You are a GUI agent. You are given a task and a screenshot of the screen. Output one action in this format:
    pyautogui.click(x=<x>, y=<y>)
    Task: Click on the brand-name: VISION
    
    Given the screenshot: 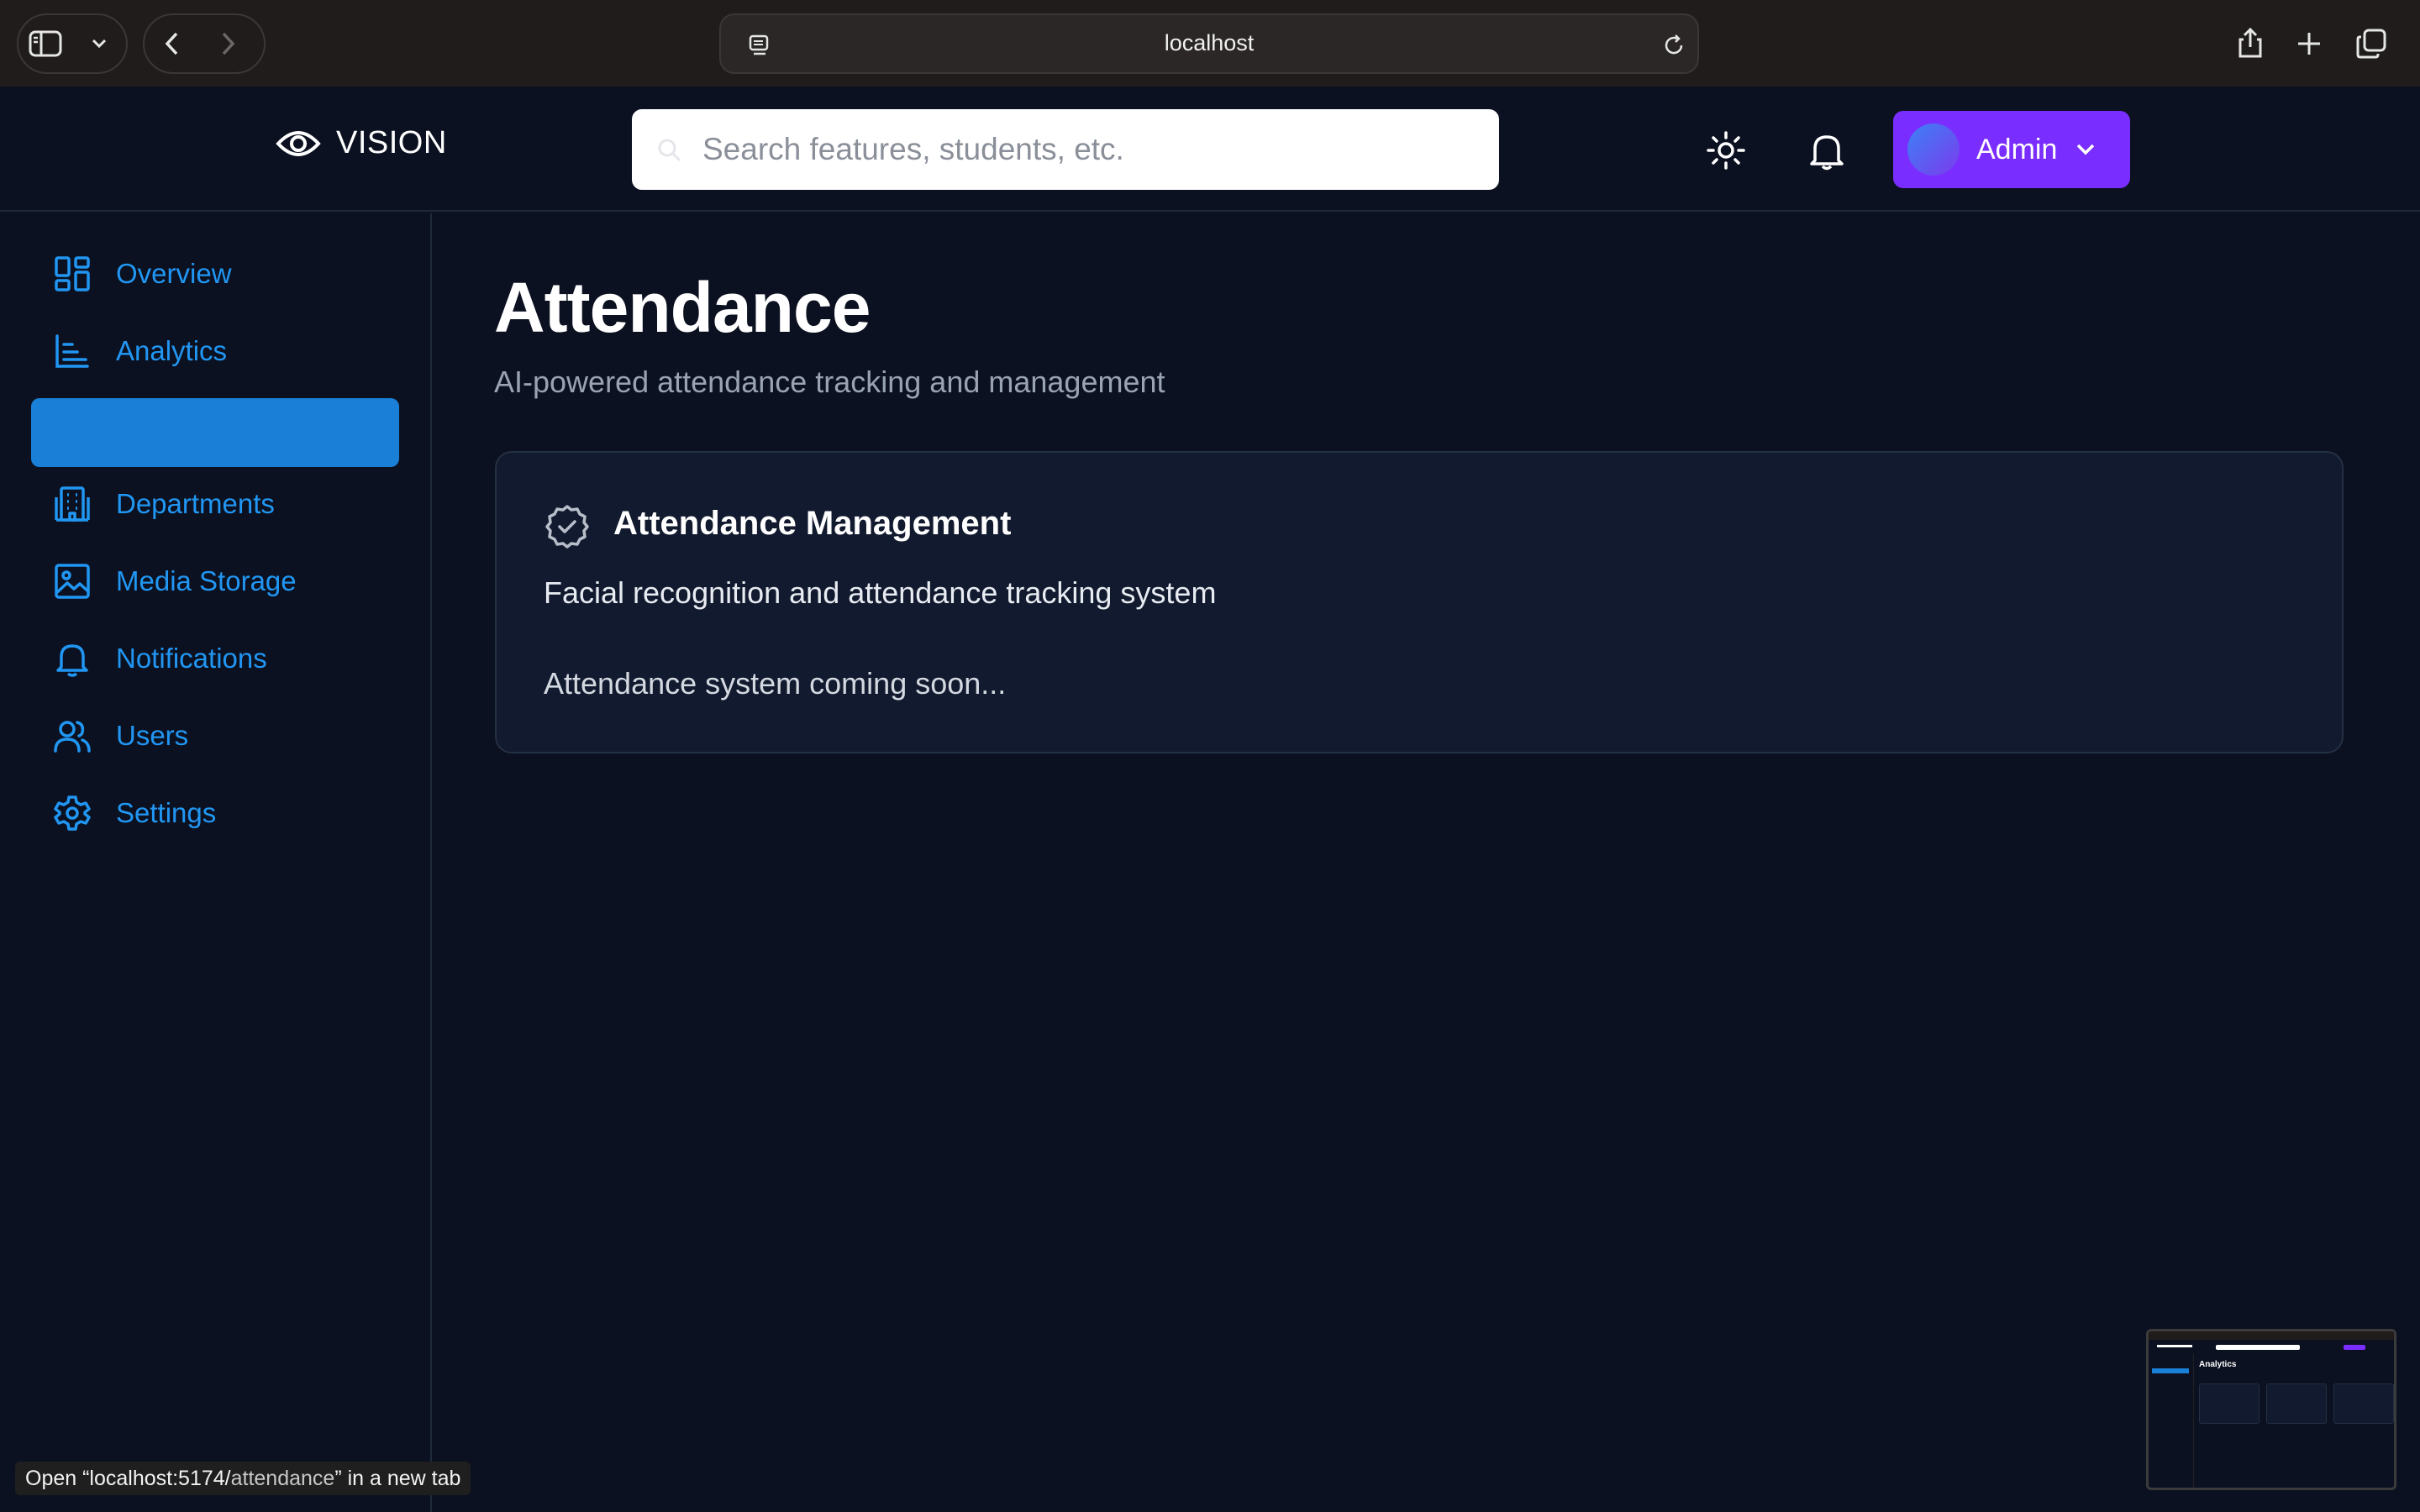 What is the action you would take?
    pyautogui.click(x=391, y=142)
    